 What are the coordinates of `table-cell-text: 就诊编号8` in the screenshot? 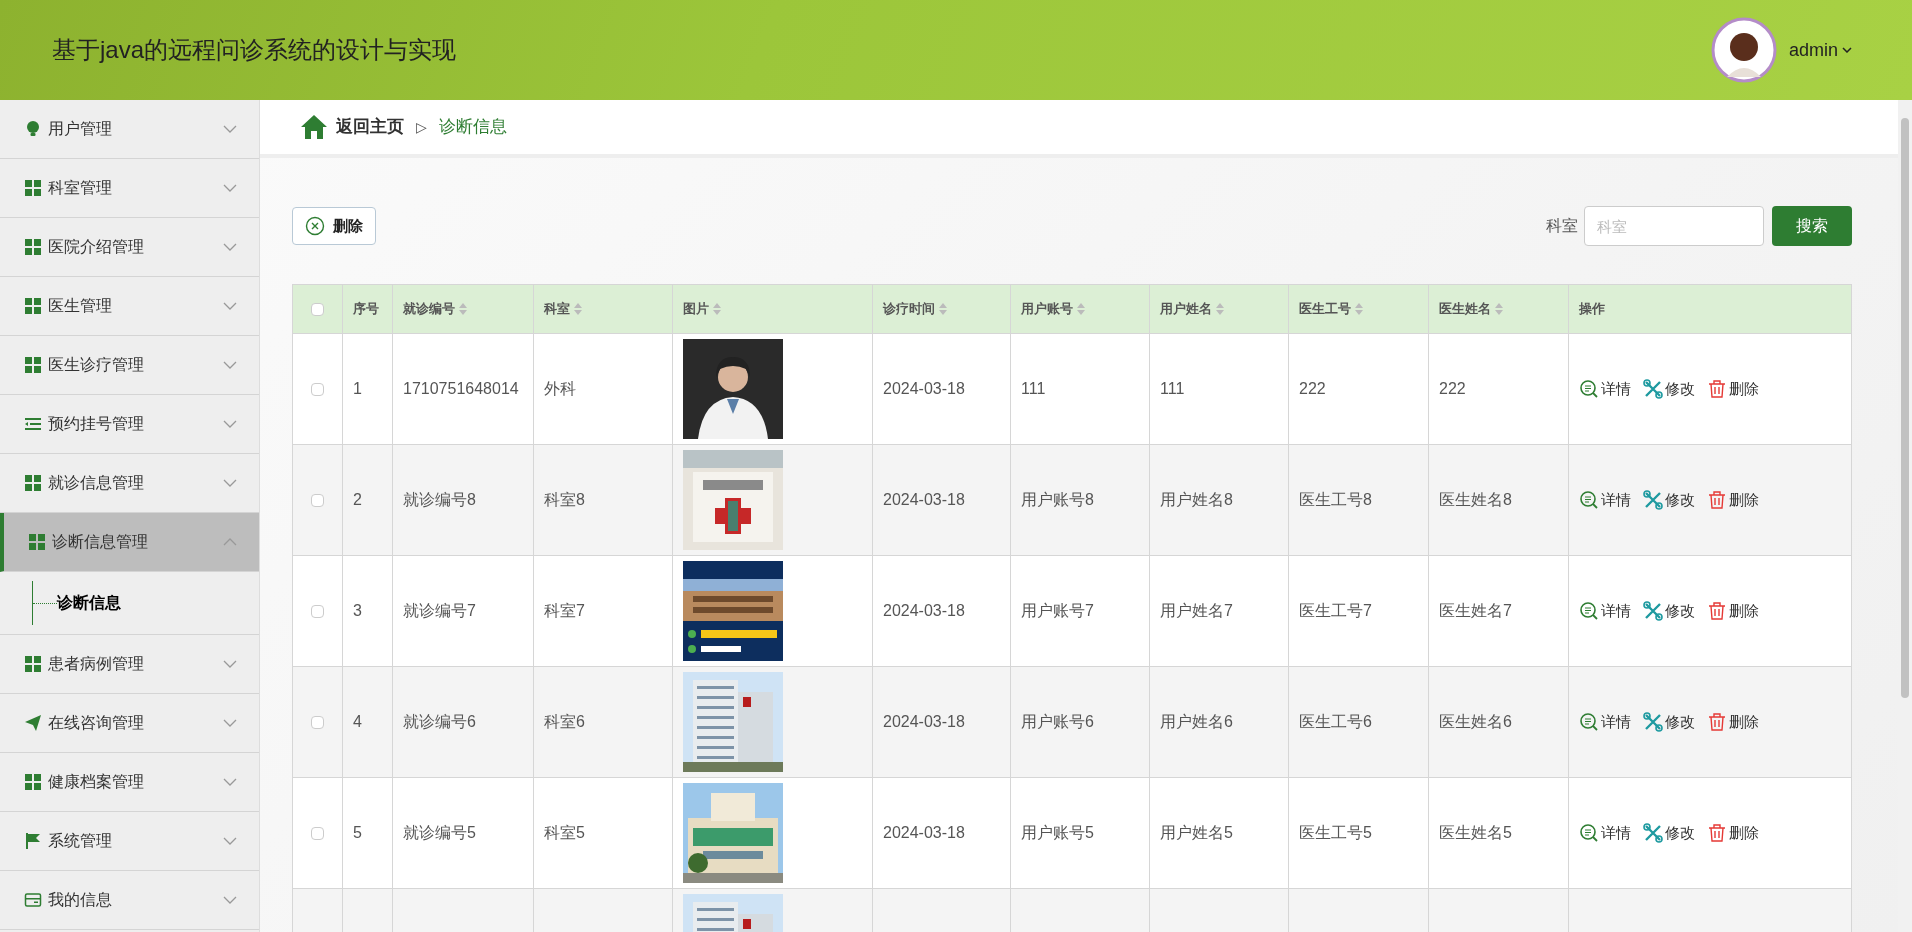 It's located at (439, 500).